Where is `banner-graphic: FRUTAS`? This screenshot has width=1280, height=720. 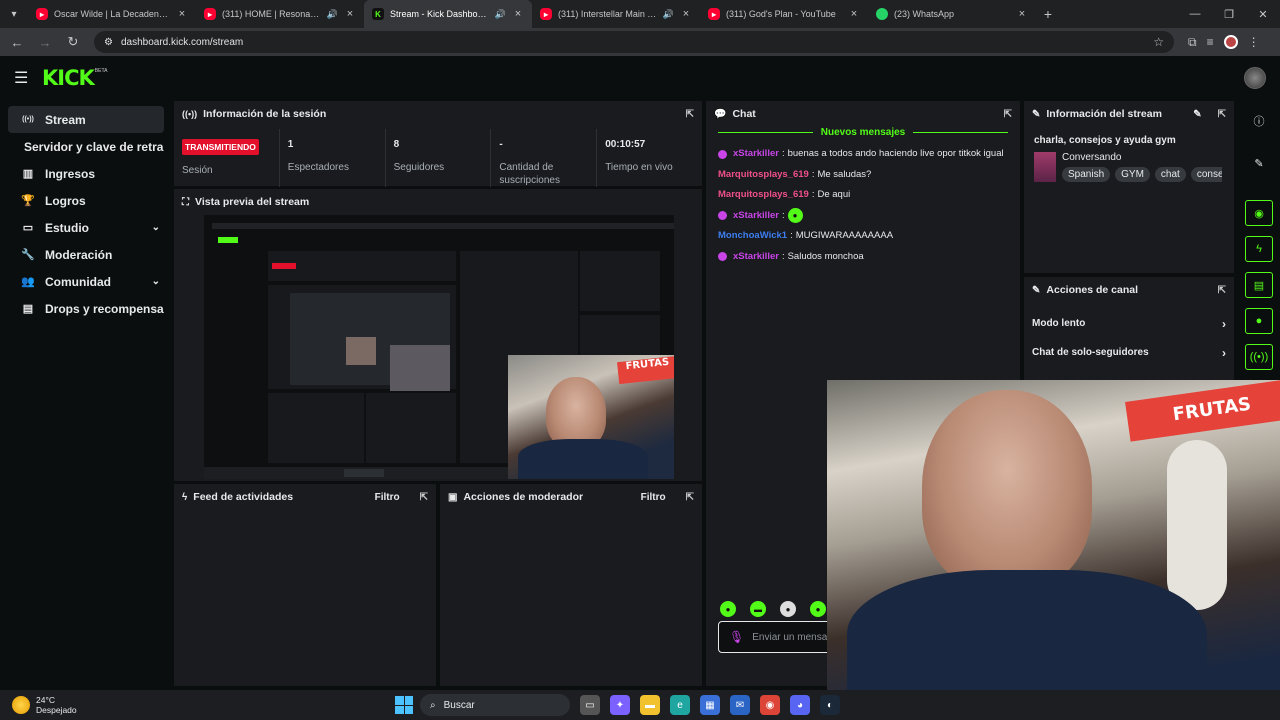 banner-graphic: FRUTAS is located at coordinates (1202, 411).